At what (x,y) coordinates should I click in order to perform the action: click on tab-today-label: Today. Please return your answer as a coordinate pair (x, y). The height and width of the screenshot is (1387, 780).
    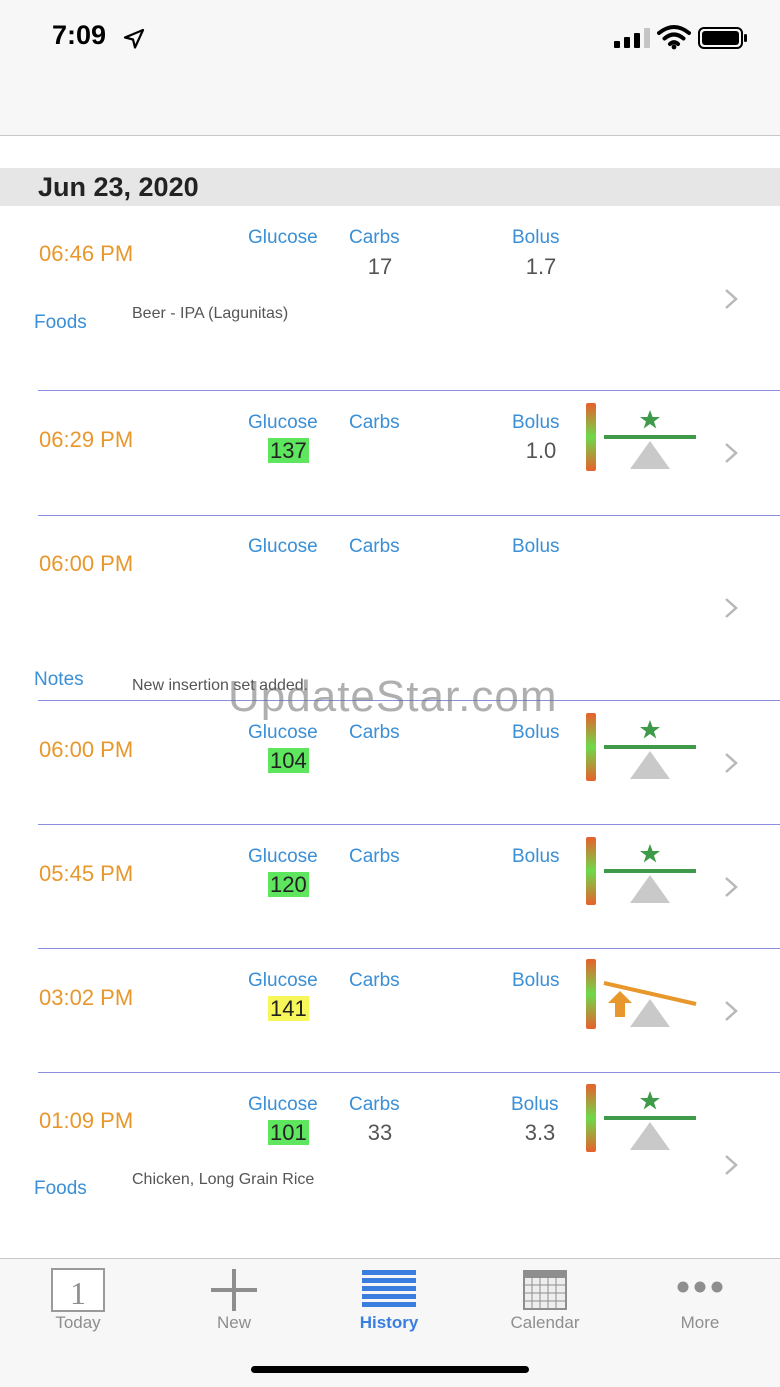
    Looking at the image, I should click on (78, 1322).